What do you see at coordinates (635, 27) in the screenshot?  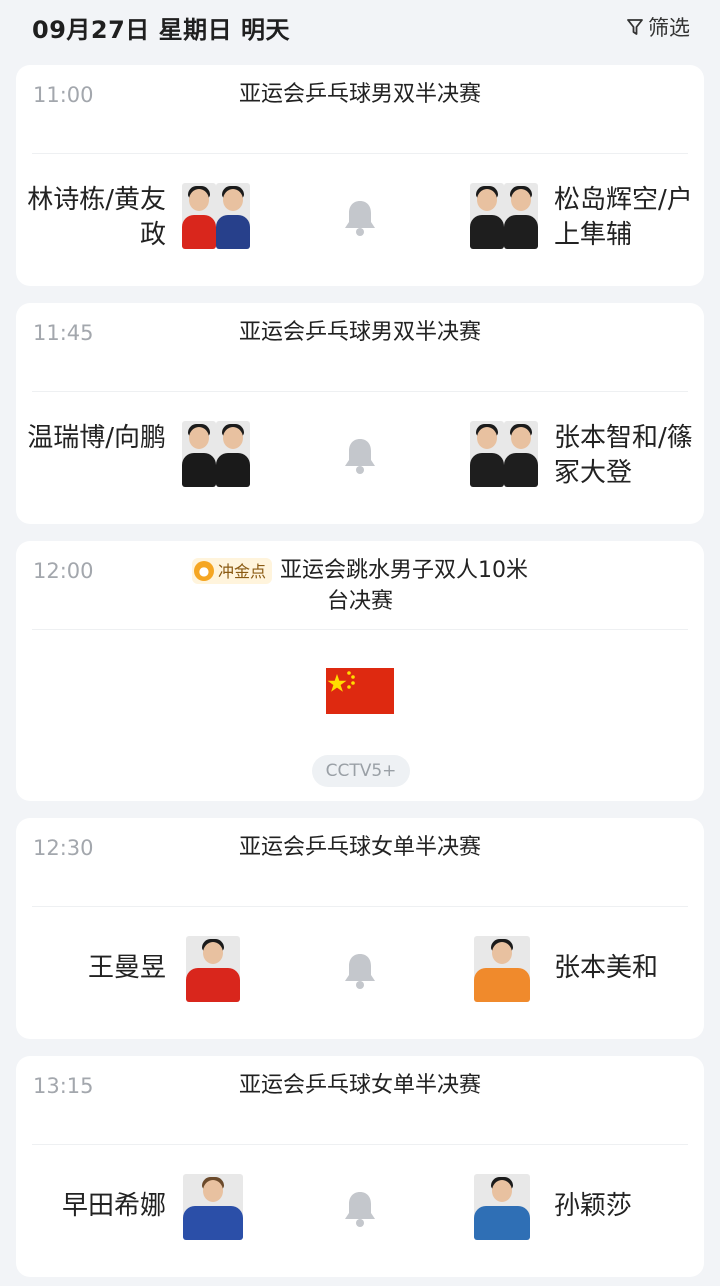 I see `filter-icon` at bounding box center [635, 27].